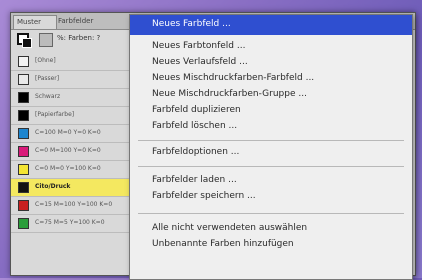  Describe the element at coordinates (68, 132) in the screenshot. I see `swatch-name: C=100 M=0 Y=0 K=0` at that location.